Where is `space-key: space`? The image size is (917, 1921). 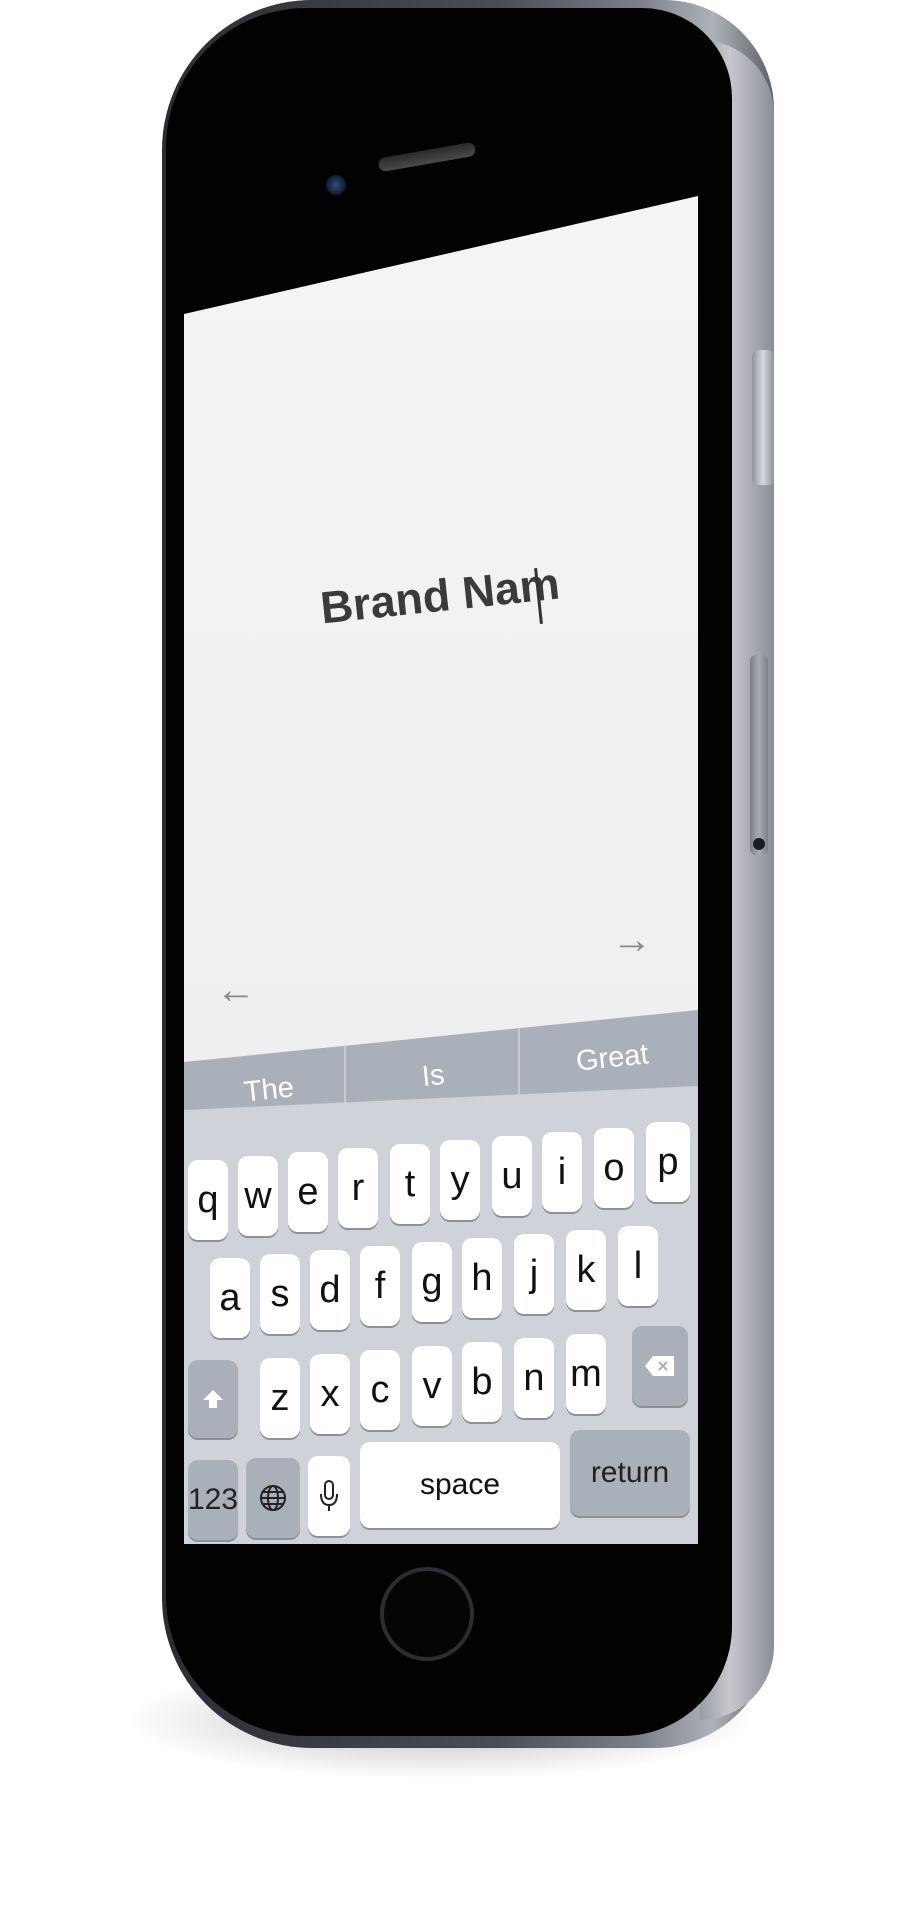
space-key: space is located at coordinates (460, 1485).